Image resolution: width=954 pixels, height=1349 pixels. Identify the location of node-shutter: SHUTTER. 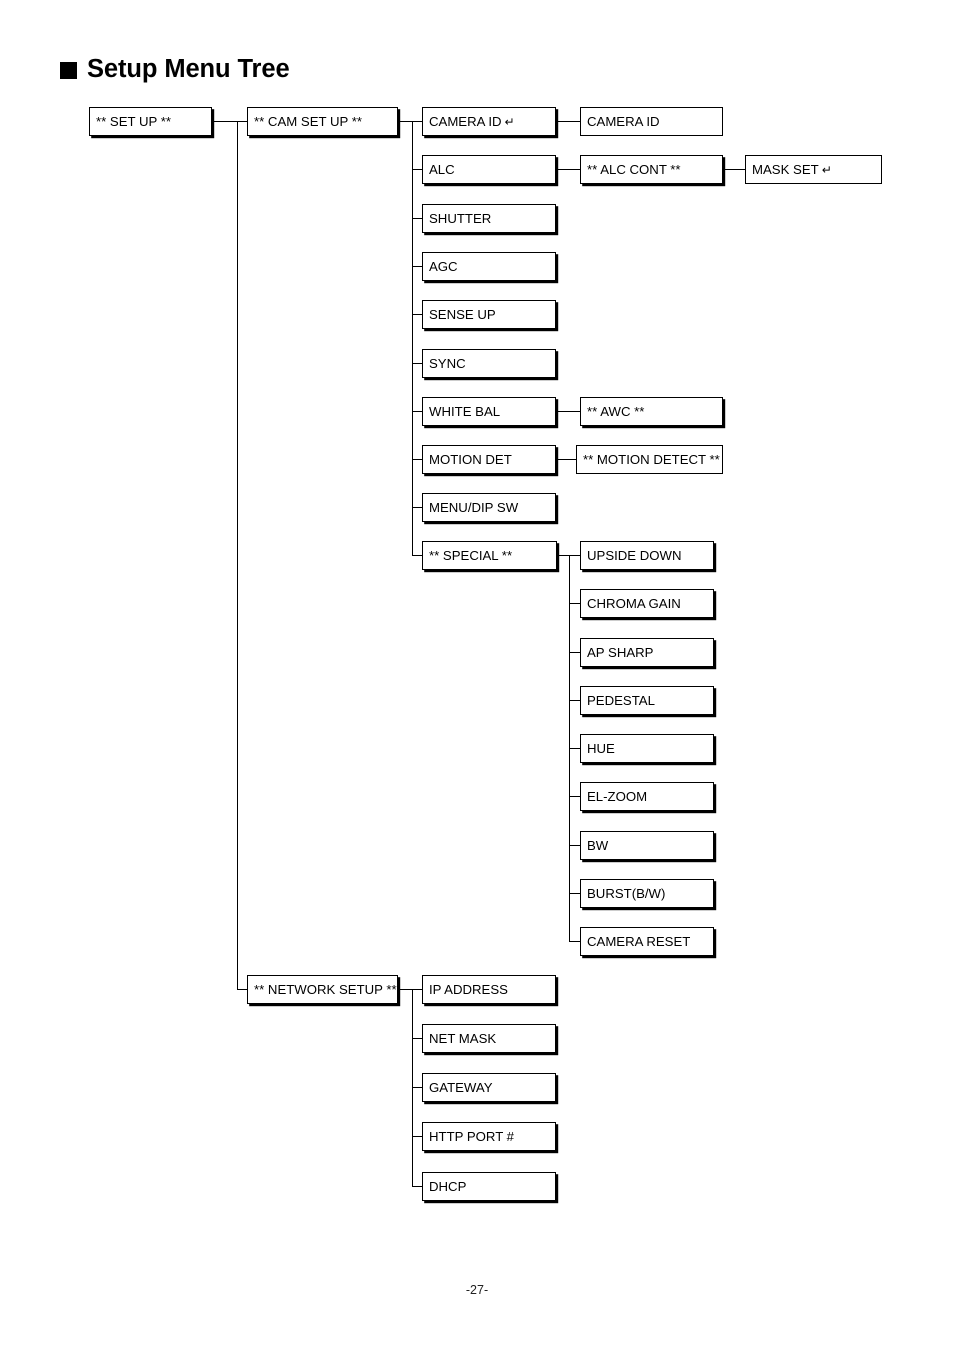
(489, 218).